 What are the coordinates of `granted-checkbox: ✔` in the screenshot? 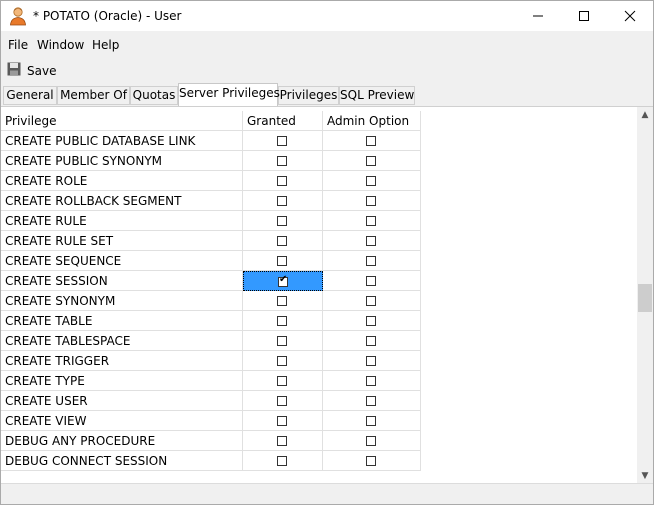 It's located at (283, 281).